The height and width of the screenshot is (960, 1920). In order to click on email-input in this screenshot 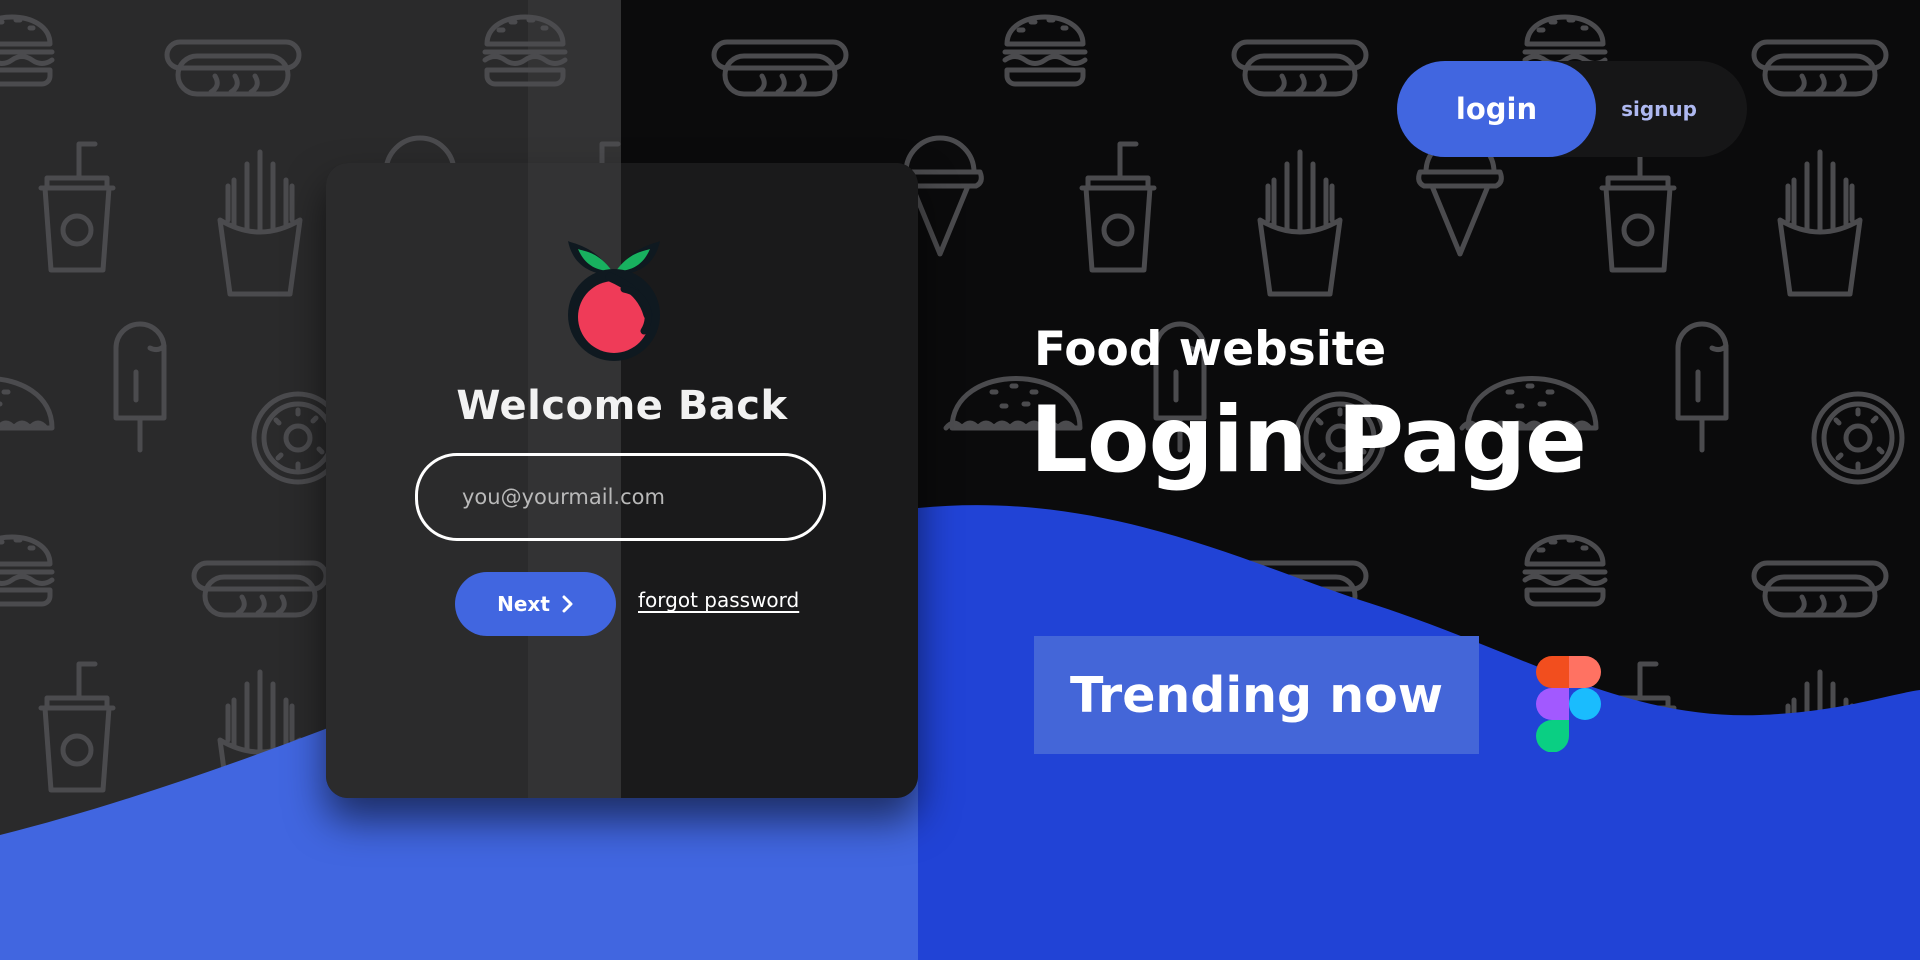, I will do `click(620, 497)`.